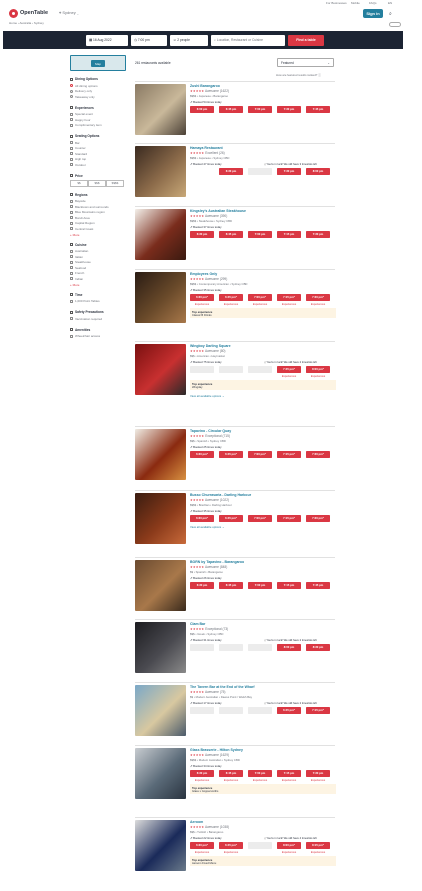 Image resolution: width=422 pixels, height=891 pixels. What do you see at coordinates (298, 75) in the screenshot?
I see `sort-info-link: How are featured results ranked? ⓘ` at bounding box center [298, 75].